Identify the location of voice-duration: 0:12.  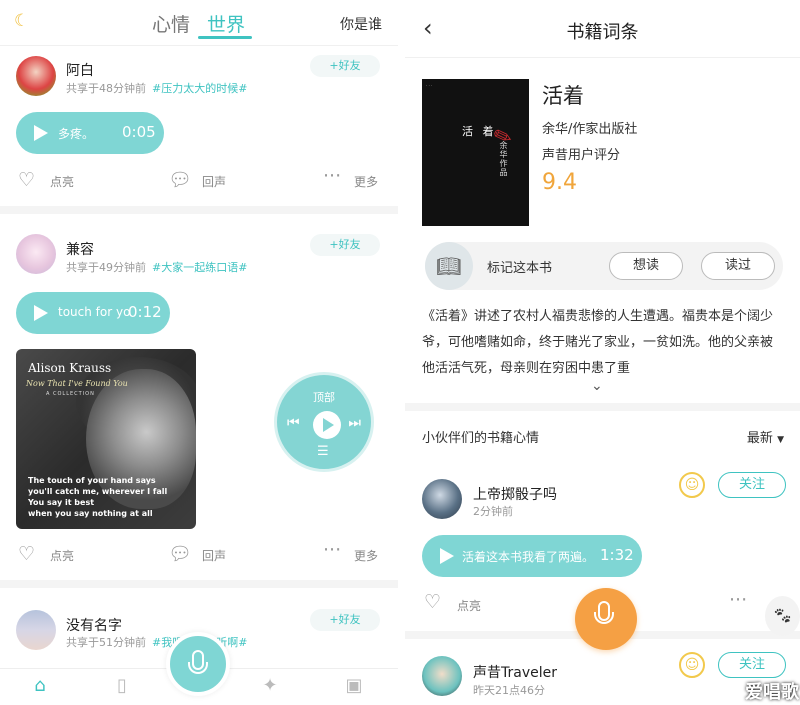
(145, 312).